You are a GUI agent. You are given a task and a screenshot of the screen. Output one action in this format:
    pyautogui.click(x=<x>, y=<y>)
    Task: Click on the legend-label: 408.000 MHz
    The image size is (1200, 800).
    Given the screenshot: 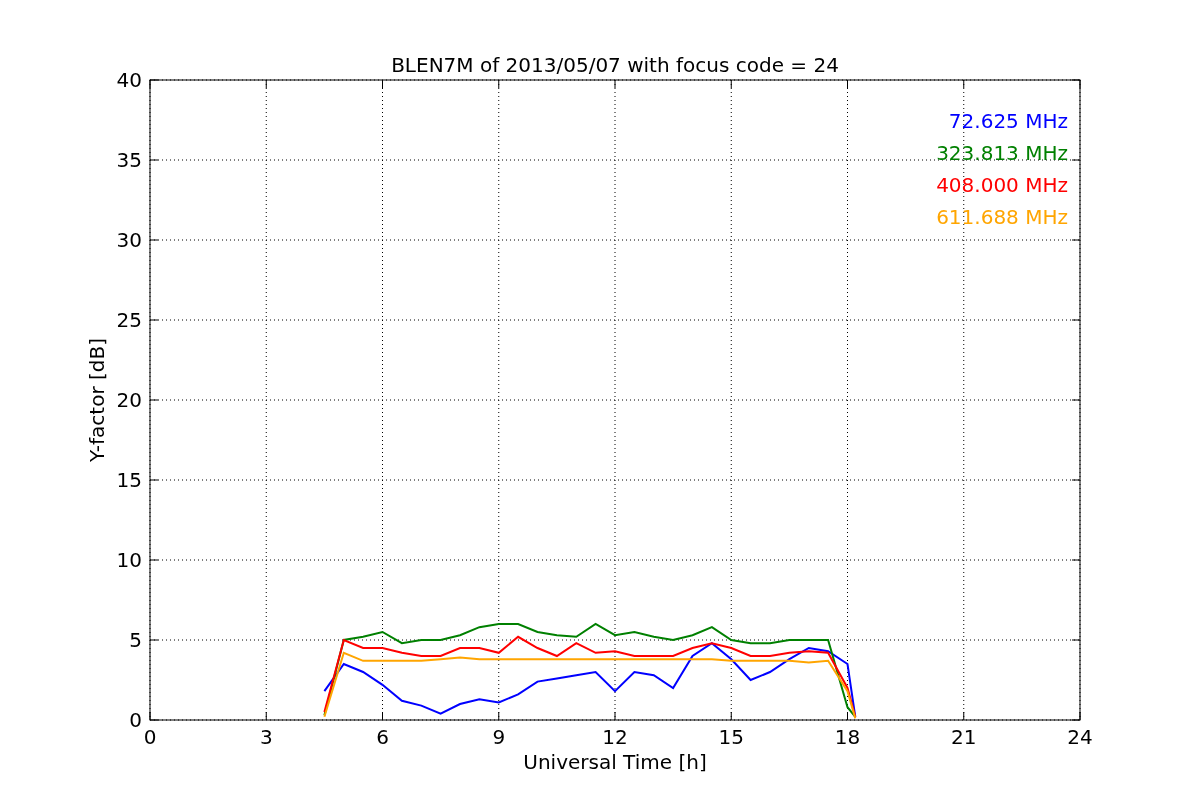 What is the action you would take?
    pyautogui.click(x=1002, y=185)
    